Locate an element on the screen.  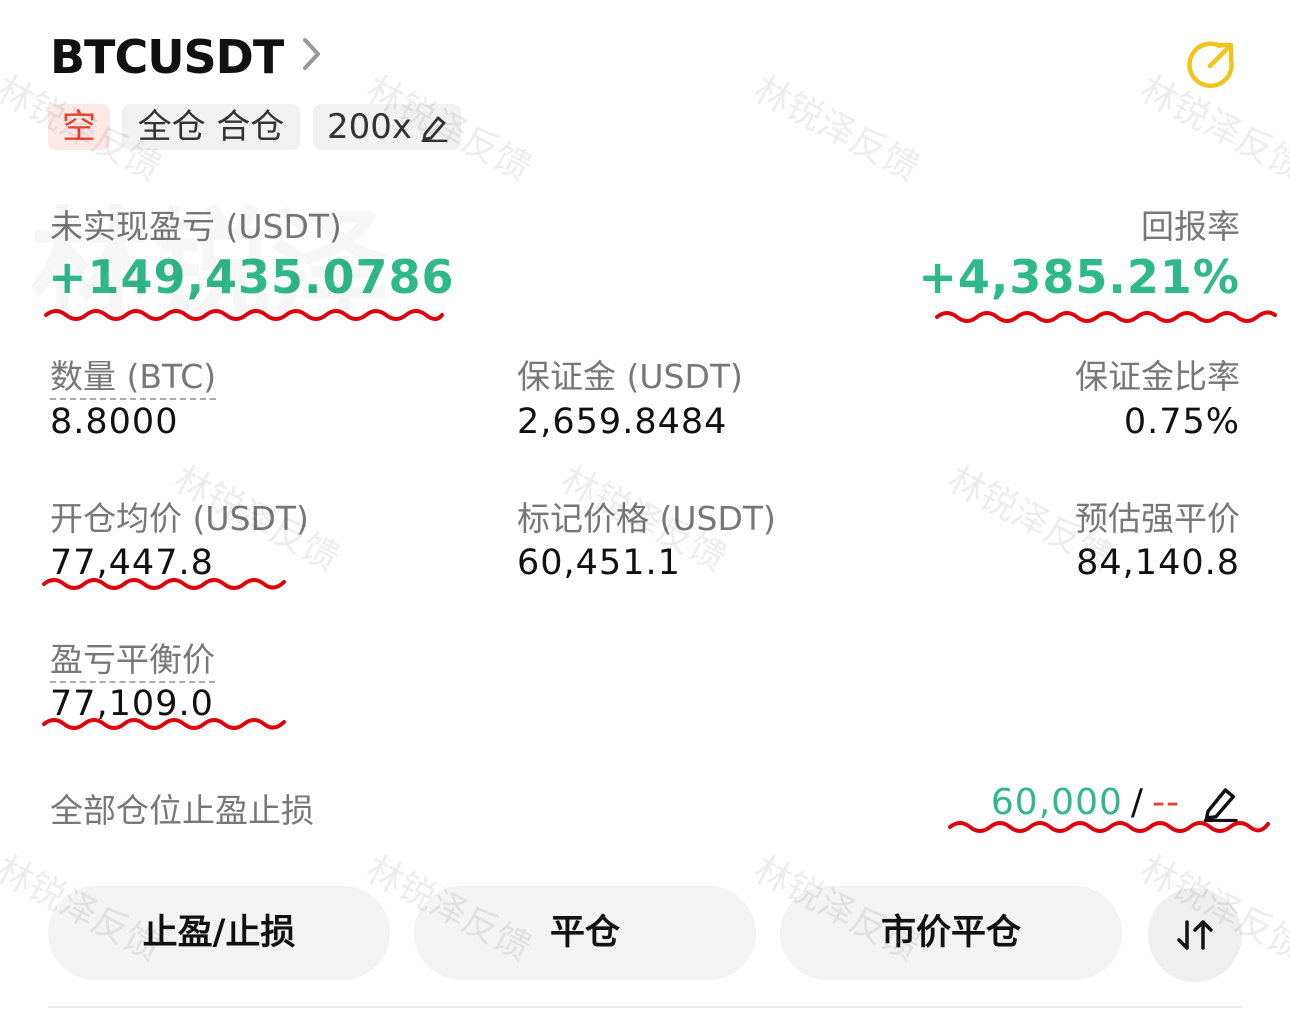
breakeven-label: 盈亏平衡价 is located at coordinates (132, 658).